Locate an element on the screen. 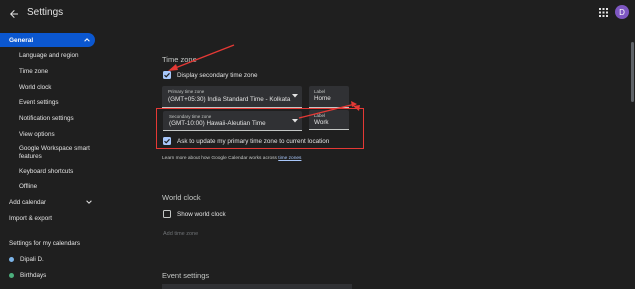 The image size is (635, 289). sidebar-item-keyboard-shortcuts: Keyboard shortcuts is located at coordinates (59, 172).